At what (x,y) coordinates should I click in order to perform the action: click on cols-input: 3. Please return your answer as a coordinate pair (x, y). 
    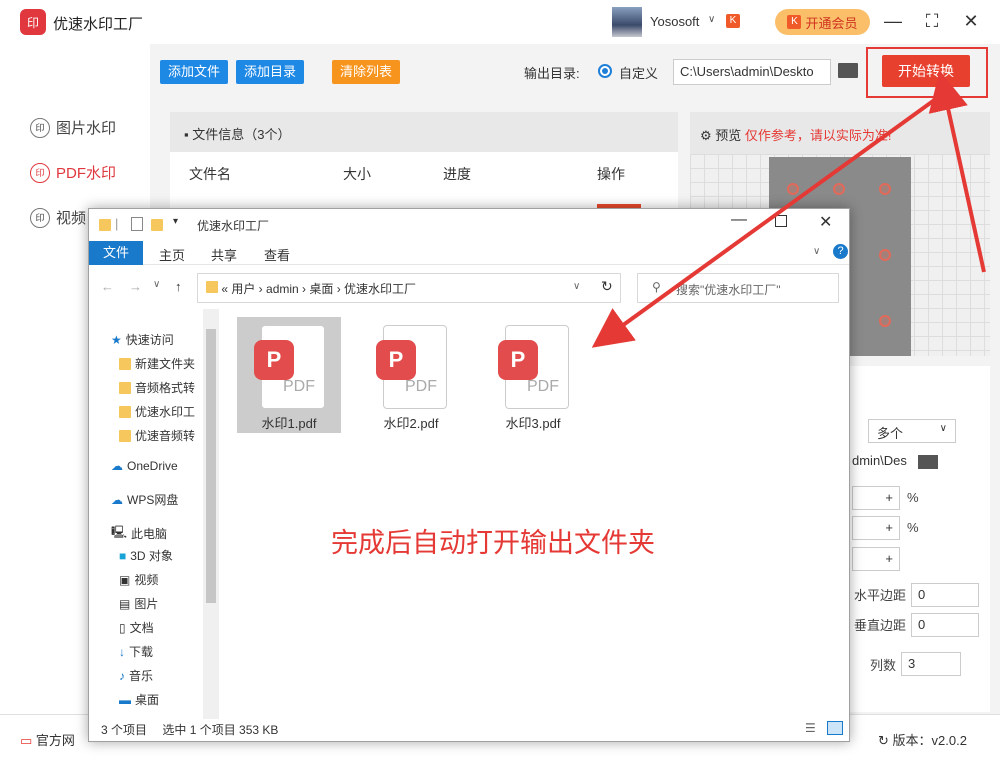
    Looking at the image, I should click on (931, 664).